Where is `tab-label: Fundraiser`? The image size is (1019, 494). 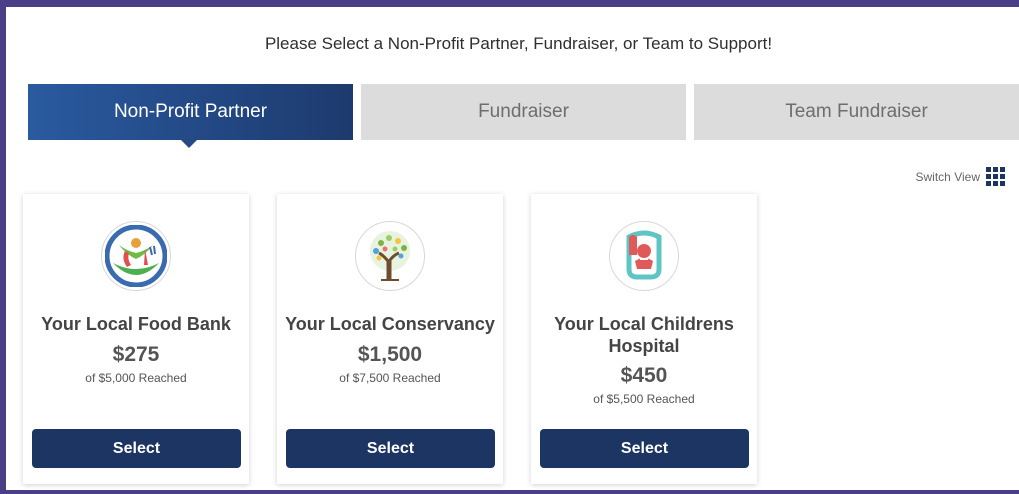
tab-label: Fundraiser is located at coordinates (523, 111).